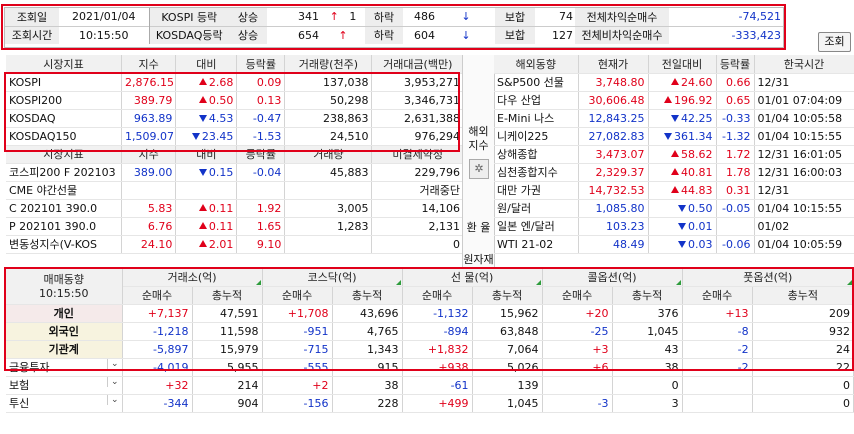  Describe the element at coordinates (536, 154) in the screenshot. I see `overseas-name: 상해종합` at that location.